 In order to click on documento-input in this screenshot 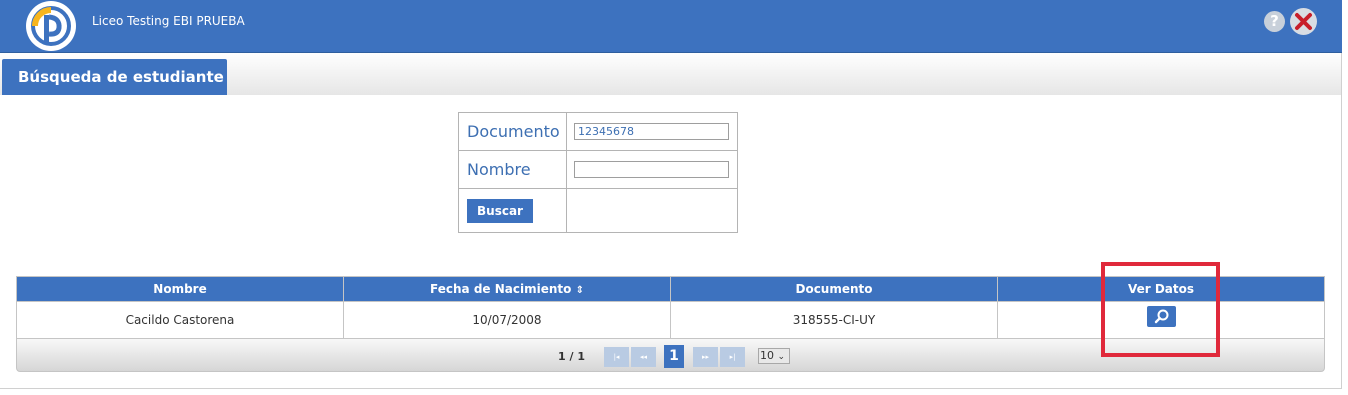, I will do `click(651, 131)`.